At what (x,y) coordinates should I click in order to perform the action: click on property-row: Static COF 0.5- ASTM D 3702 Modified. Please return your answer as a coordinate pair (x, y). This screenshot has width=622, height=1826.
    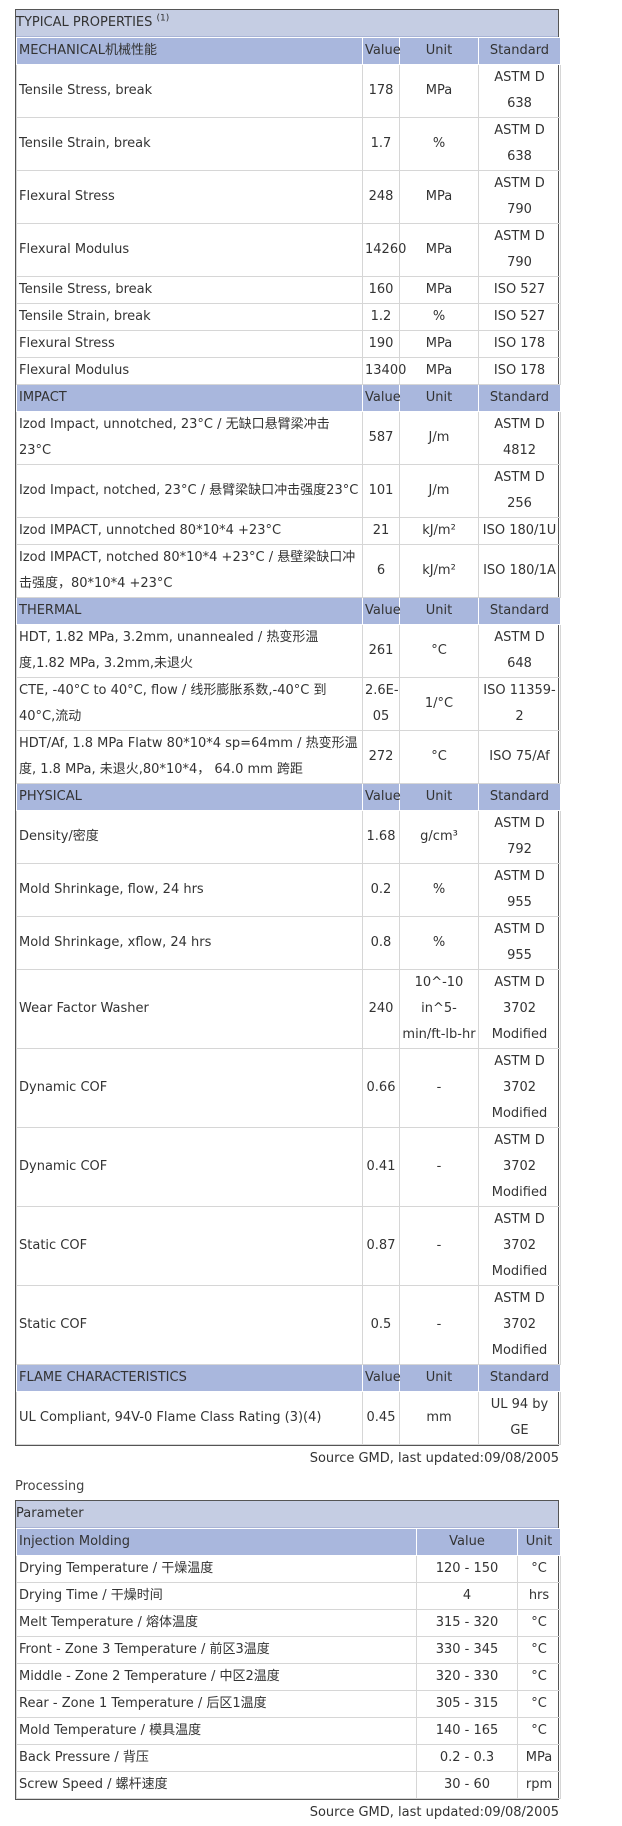
    Looking at the image, I should click on (288, 1325).